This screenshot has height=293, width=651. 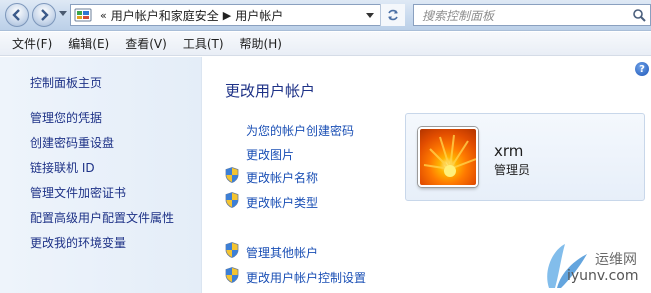 What do you see at coordinates (102, 197) in the screenshot?
I see `sidebar-item-encryption-certificates: 管理文件加密证书` at bounding box center [102, 197].